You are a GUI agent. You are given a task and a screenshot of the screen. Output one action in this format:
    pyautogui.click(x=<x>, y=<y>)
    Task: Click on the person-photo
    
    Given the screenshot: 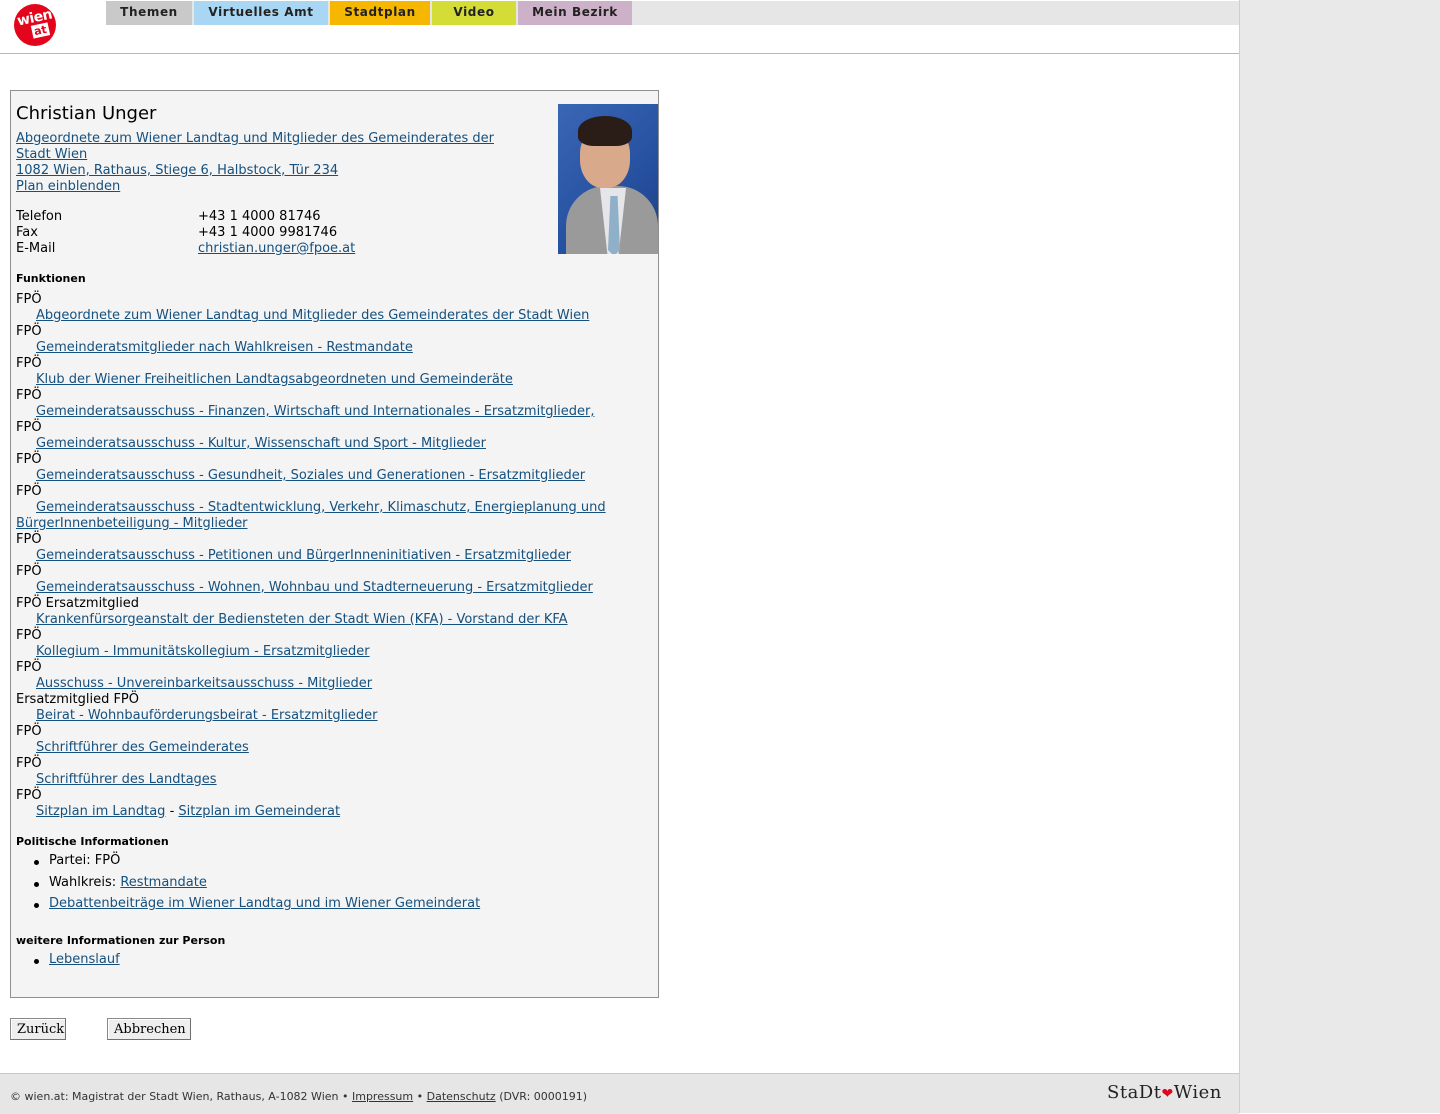 What is the action you would take?
    pyautogui.click(x=608, y=179)
    